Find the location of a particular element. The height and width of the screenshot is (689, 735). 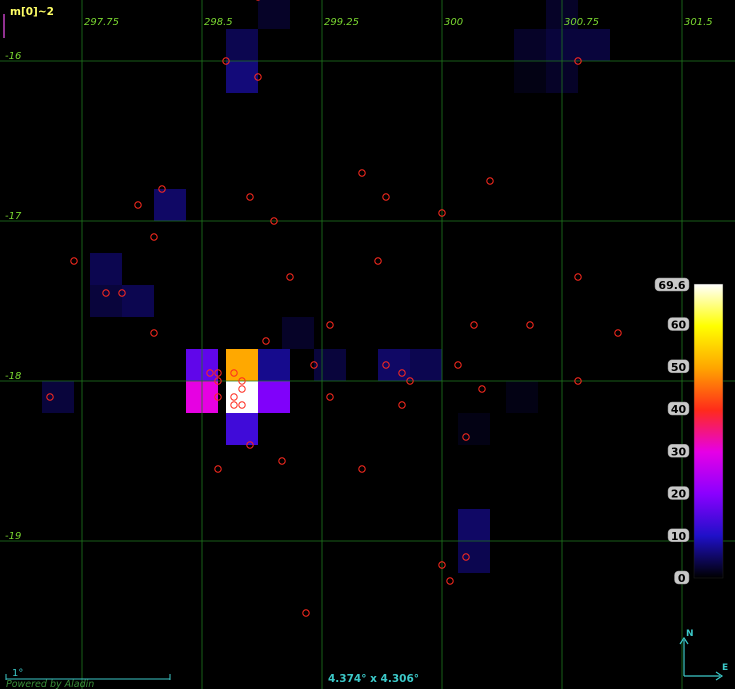

ra-grid-label: 300 is located at coordinates (453, 22).